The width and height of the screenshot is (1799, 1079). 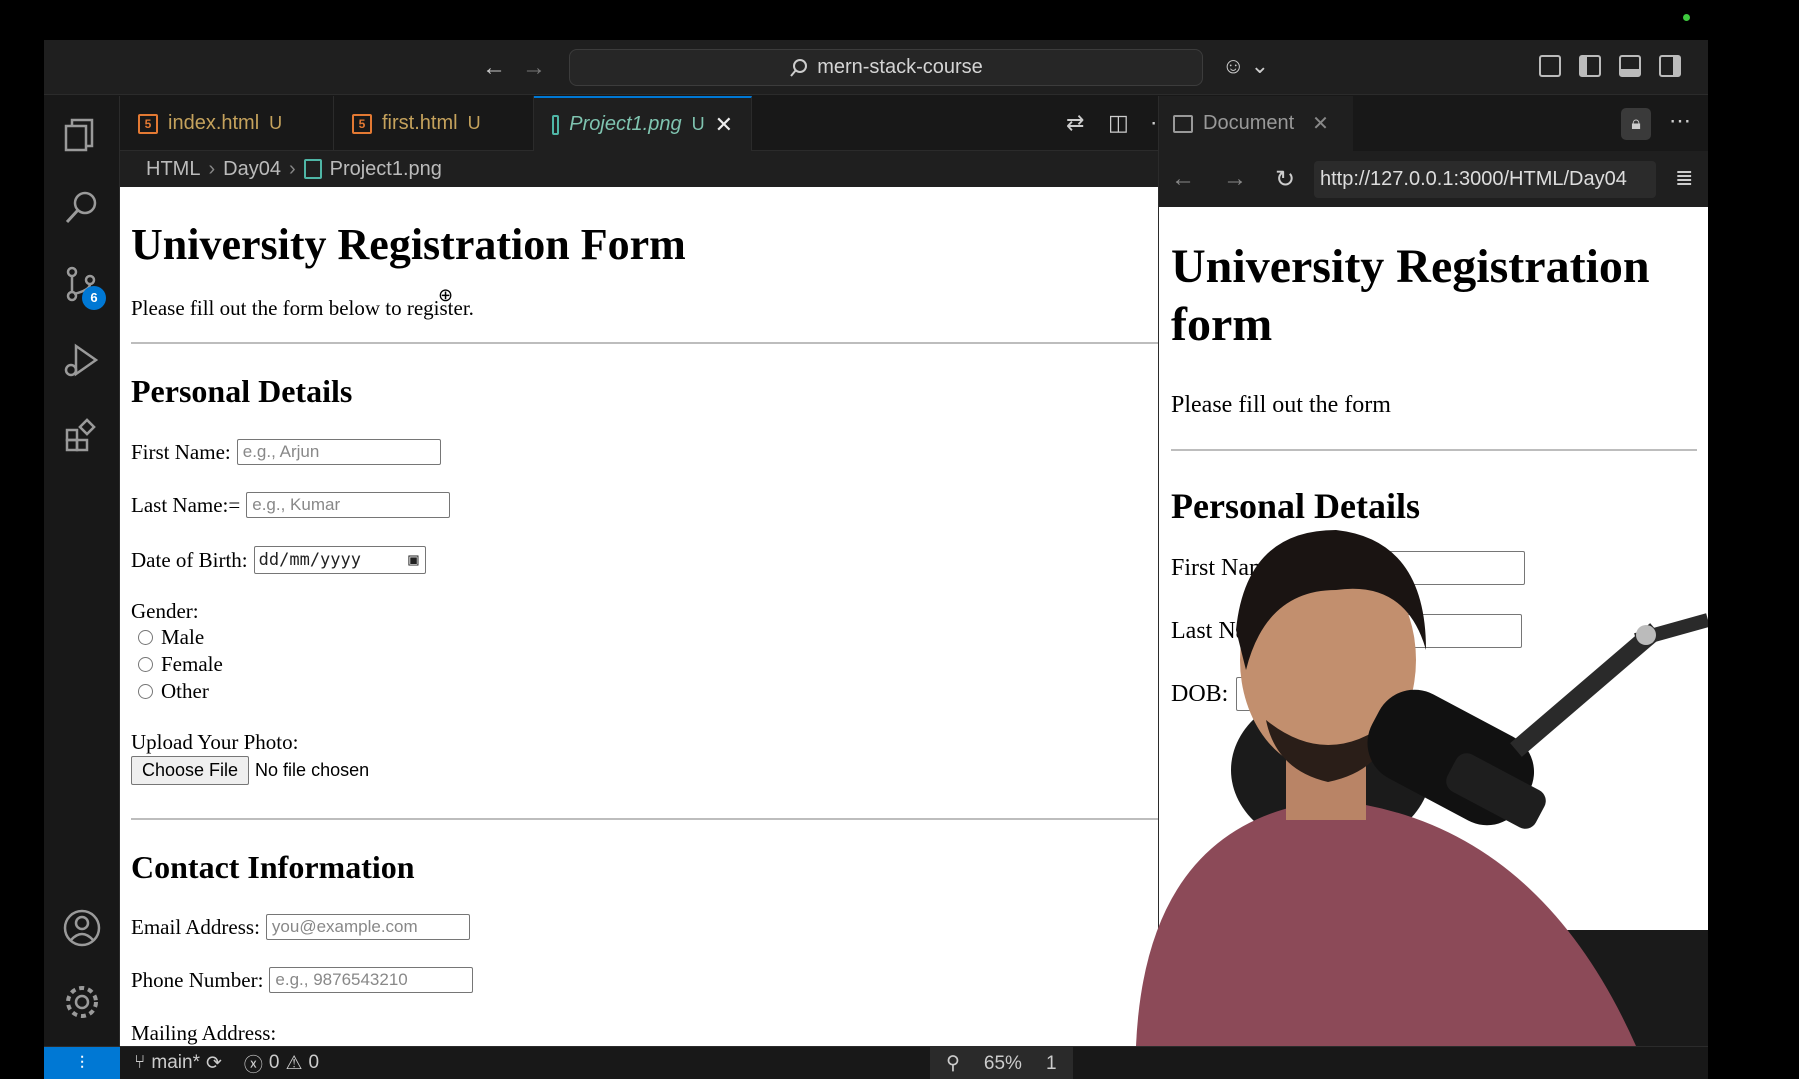 What do you see at coordinates (900, 67) in the screenshot?
I see `workspace-name: mern-stack-course` at bounding box center [900, 67].